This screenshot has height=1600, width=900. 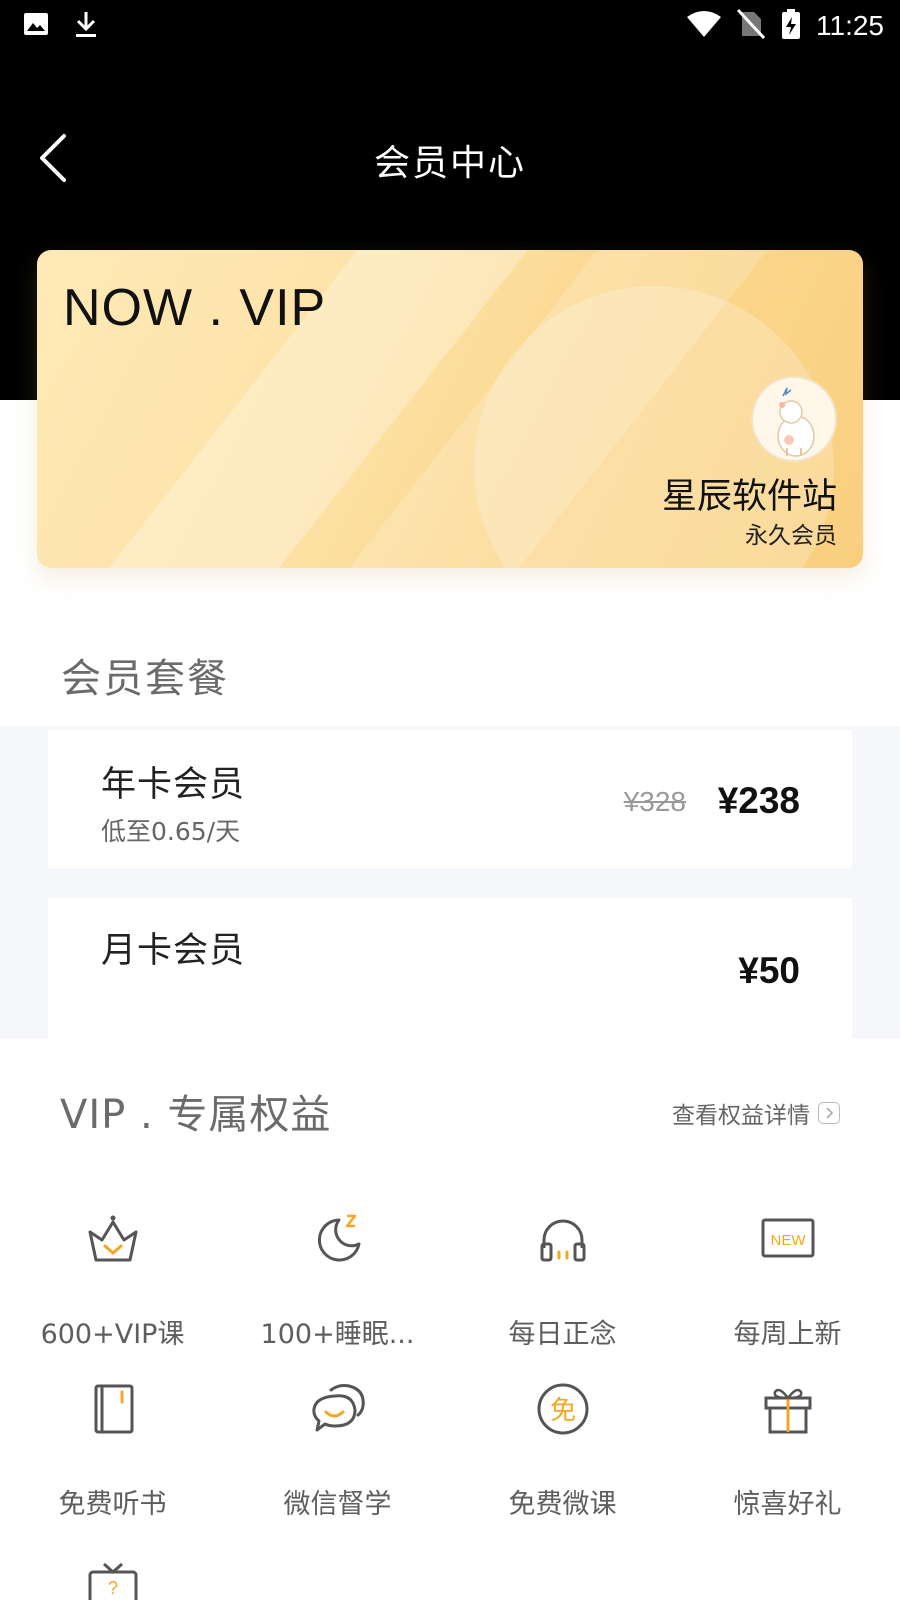 What do you see at coordinates (113, 1409) in the screenshot?
I see `book-icon` at bounding box center [113, 1409].